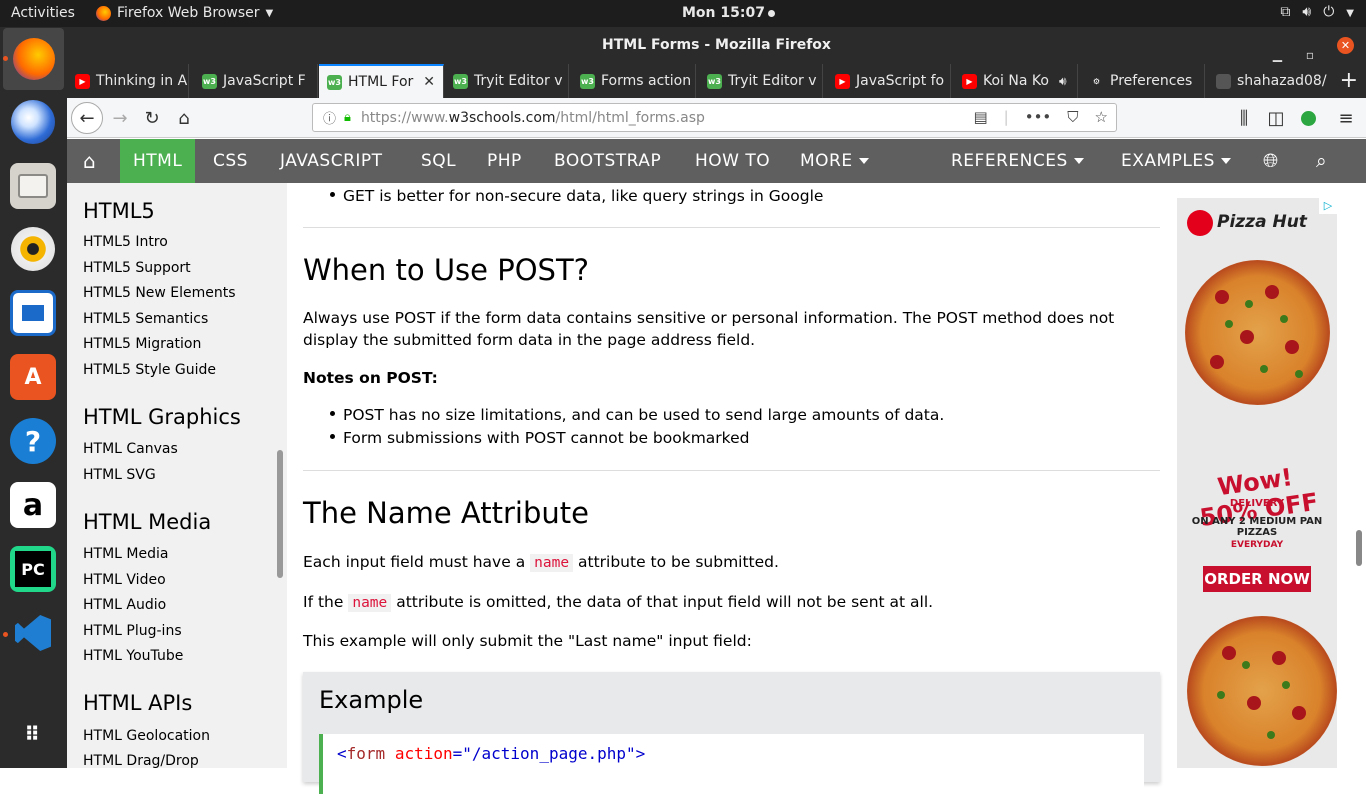  What do you see at coordinates (33, 122) in the screenshot?
I see `dock-thunderbird` at bounding box center [33, 122].